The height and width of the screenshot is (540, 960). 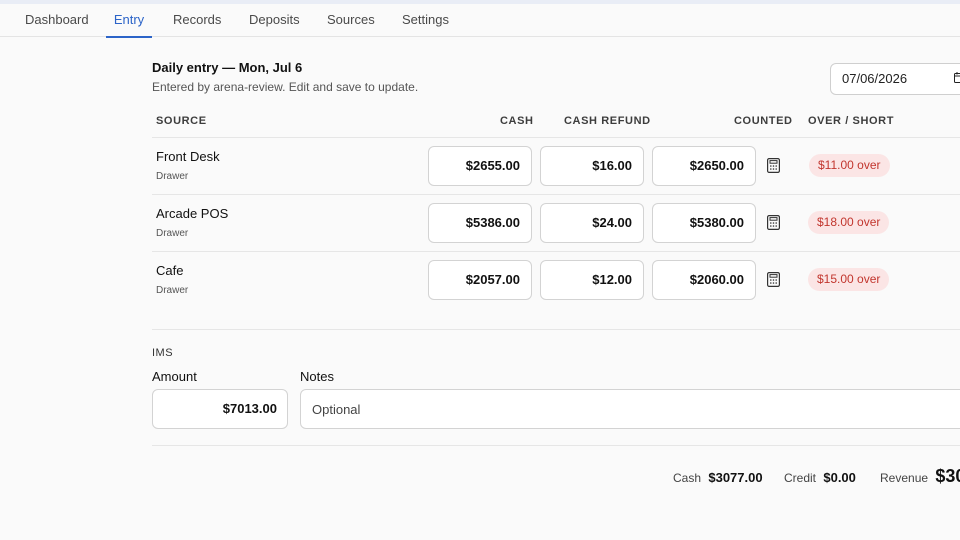 I want to click on column-header-counted: COUNTED, so click(x=763, y=121).